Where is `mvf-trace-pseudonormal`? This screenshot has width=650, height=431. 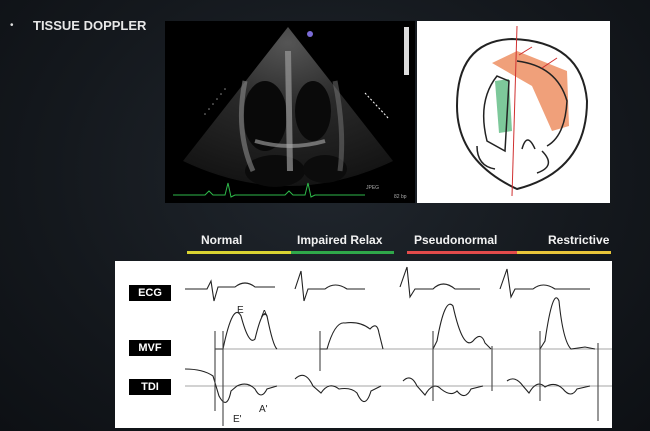
mvf-trace-pseudonormal is located at coordinates (462, 326).